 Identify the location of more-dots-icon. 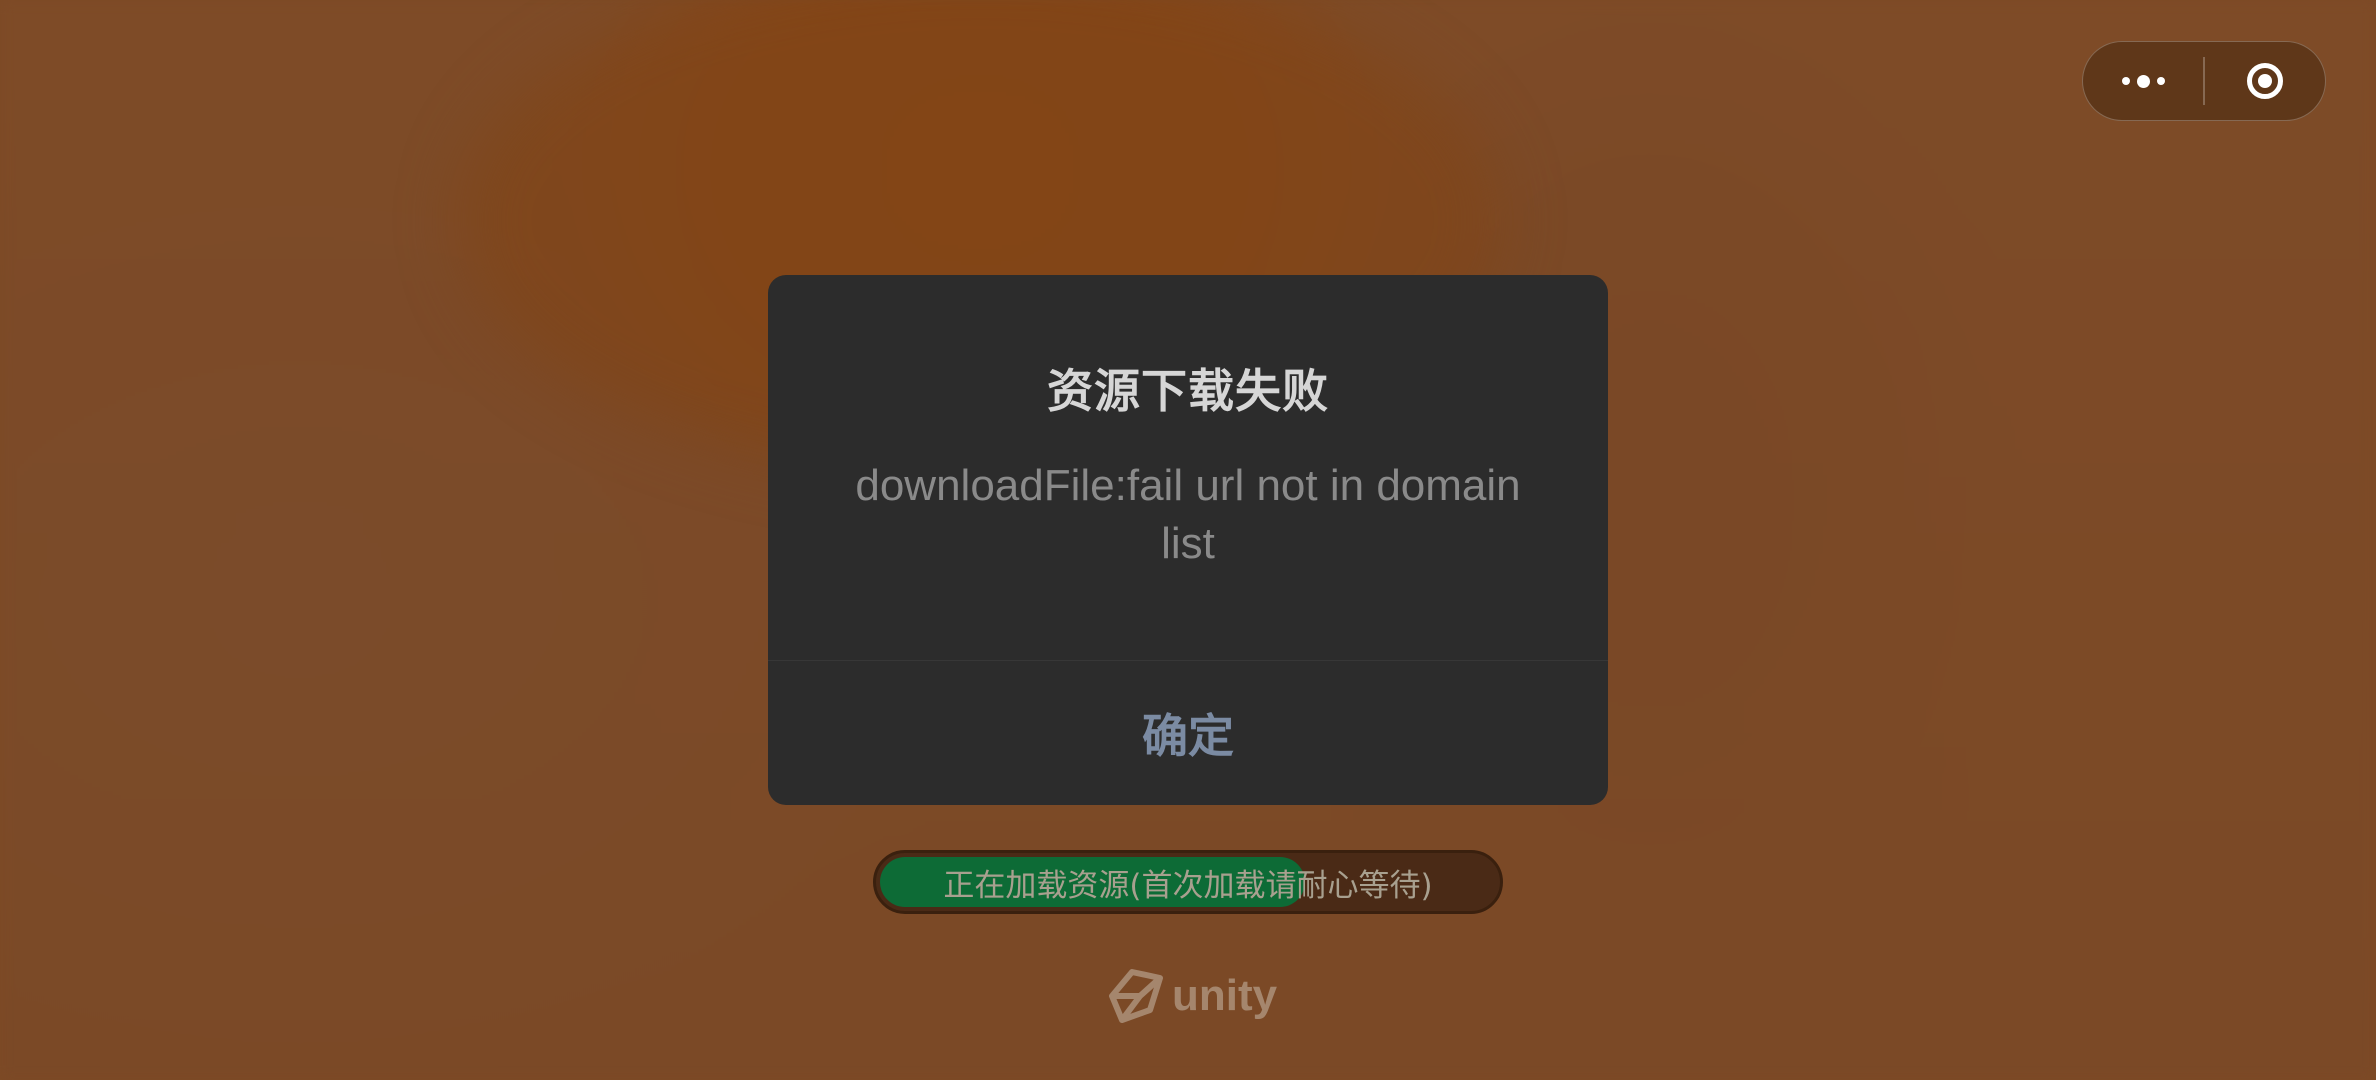
(2143, 81).